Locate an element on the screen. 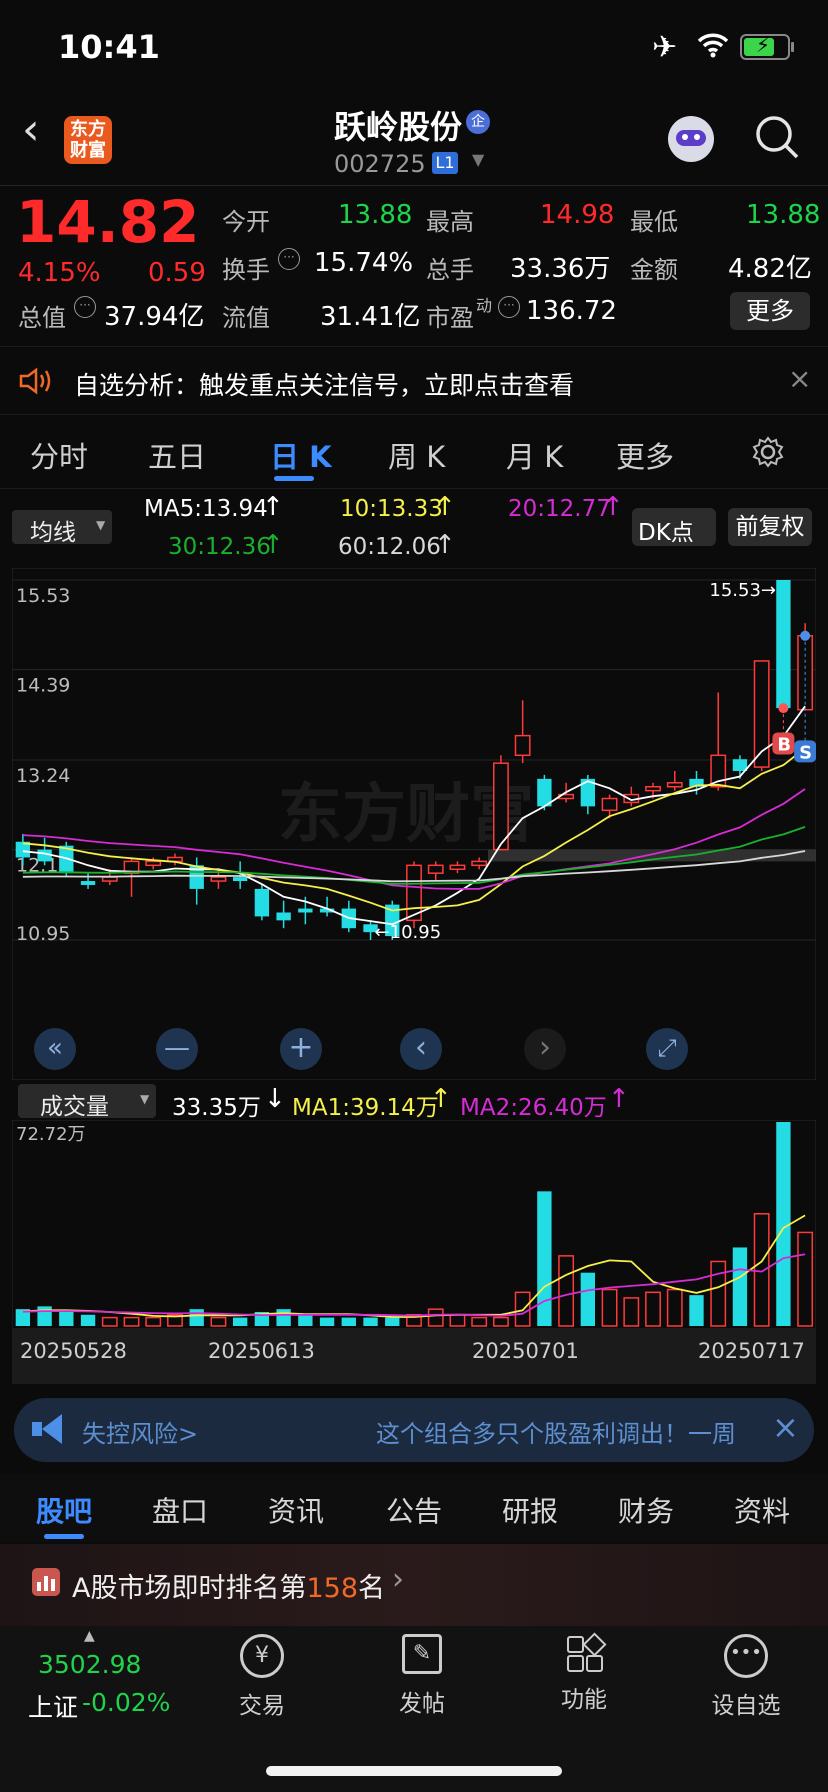  notice-text: 自选分析：触发重点关注信号，立即点击查看 is located at coordinates (324, 385).